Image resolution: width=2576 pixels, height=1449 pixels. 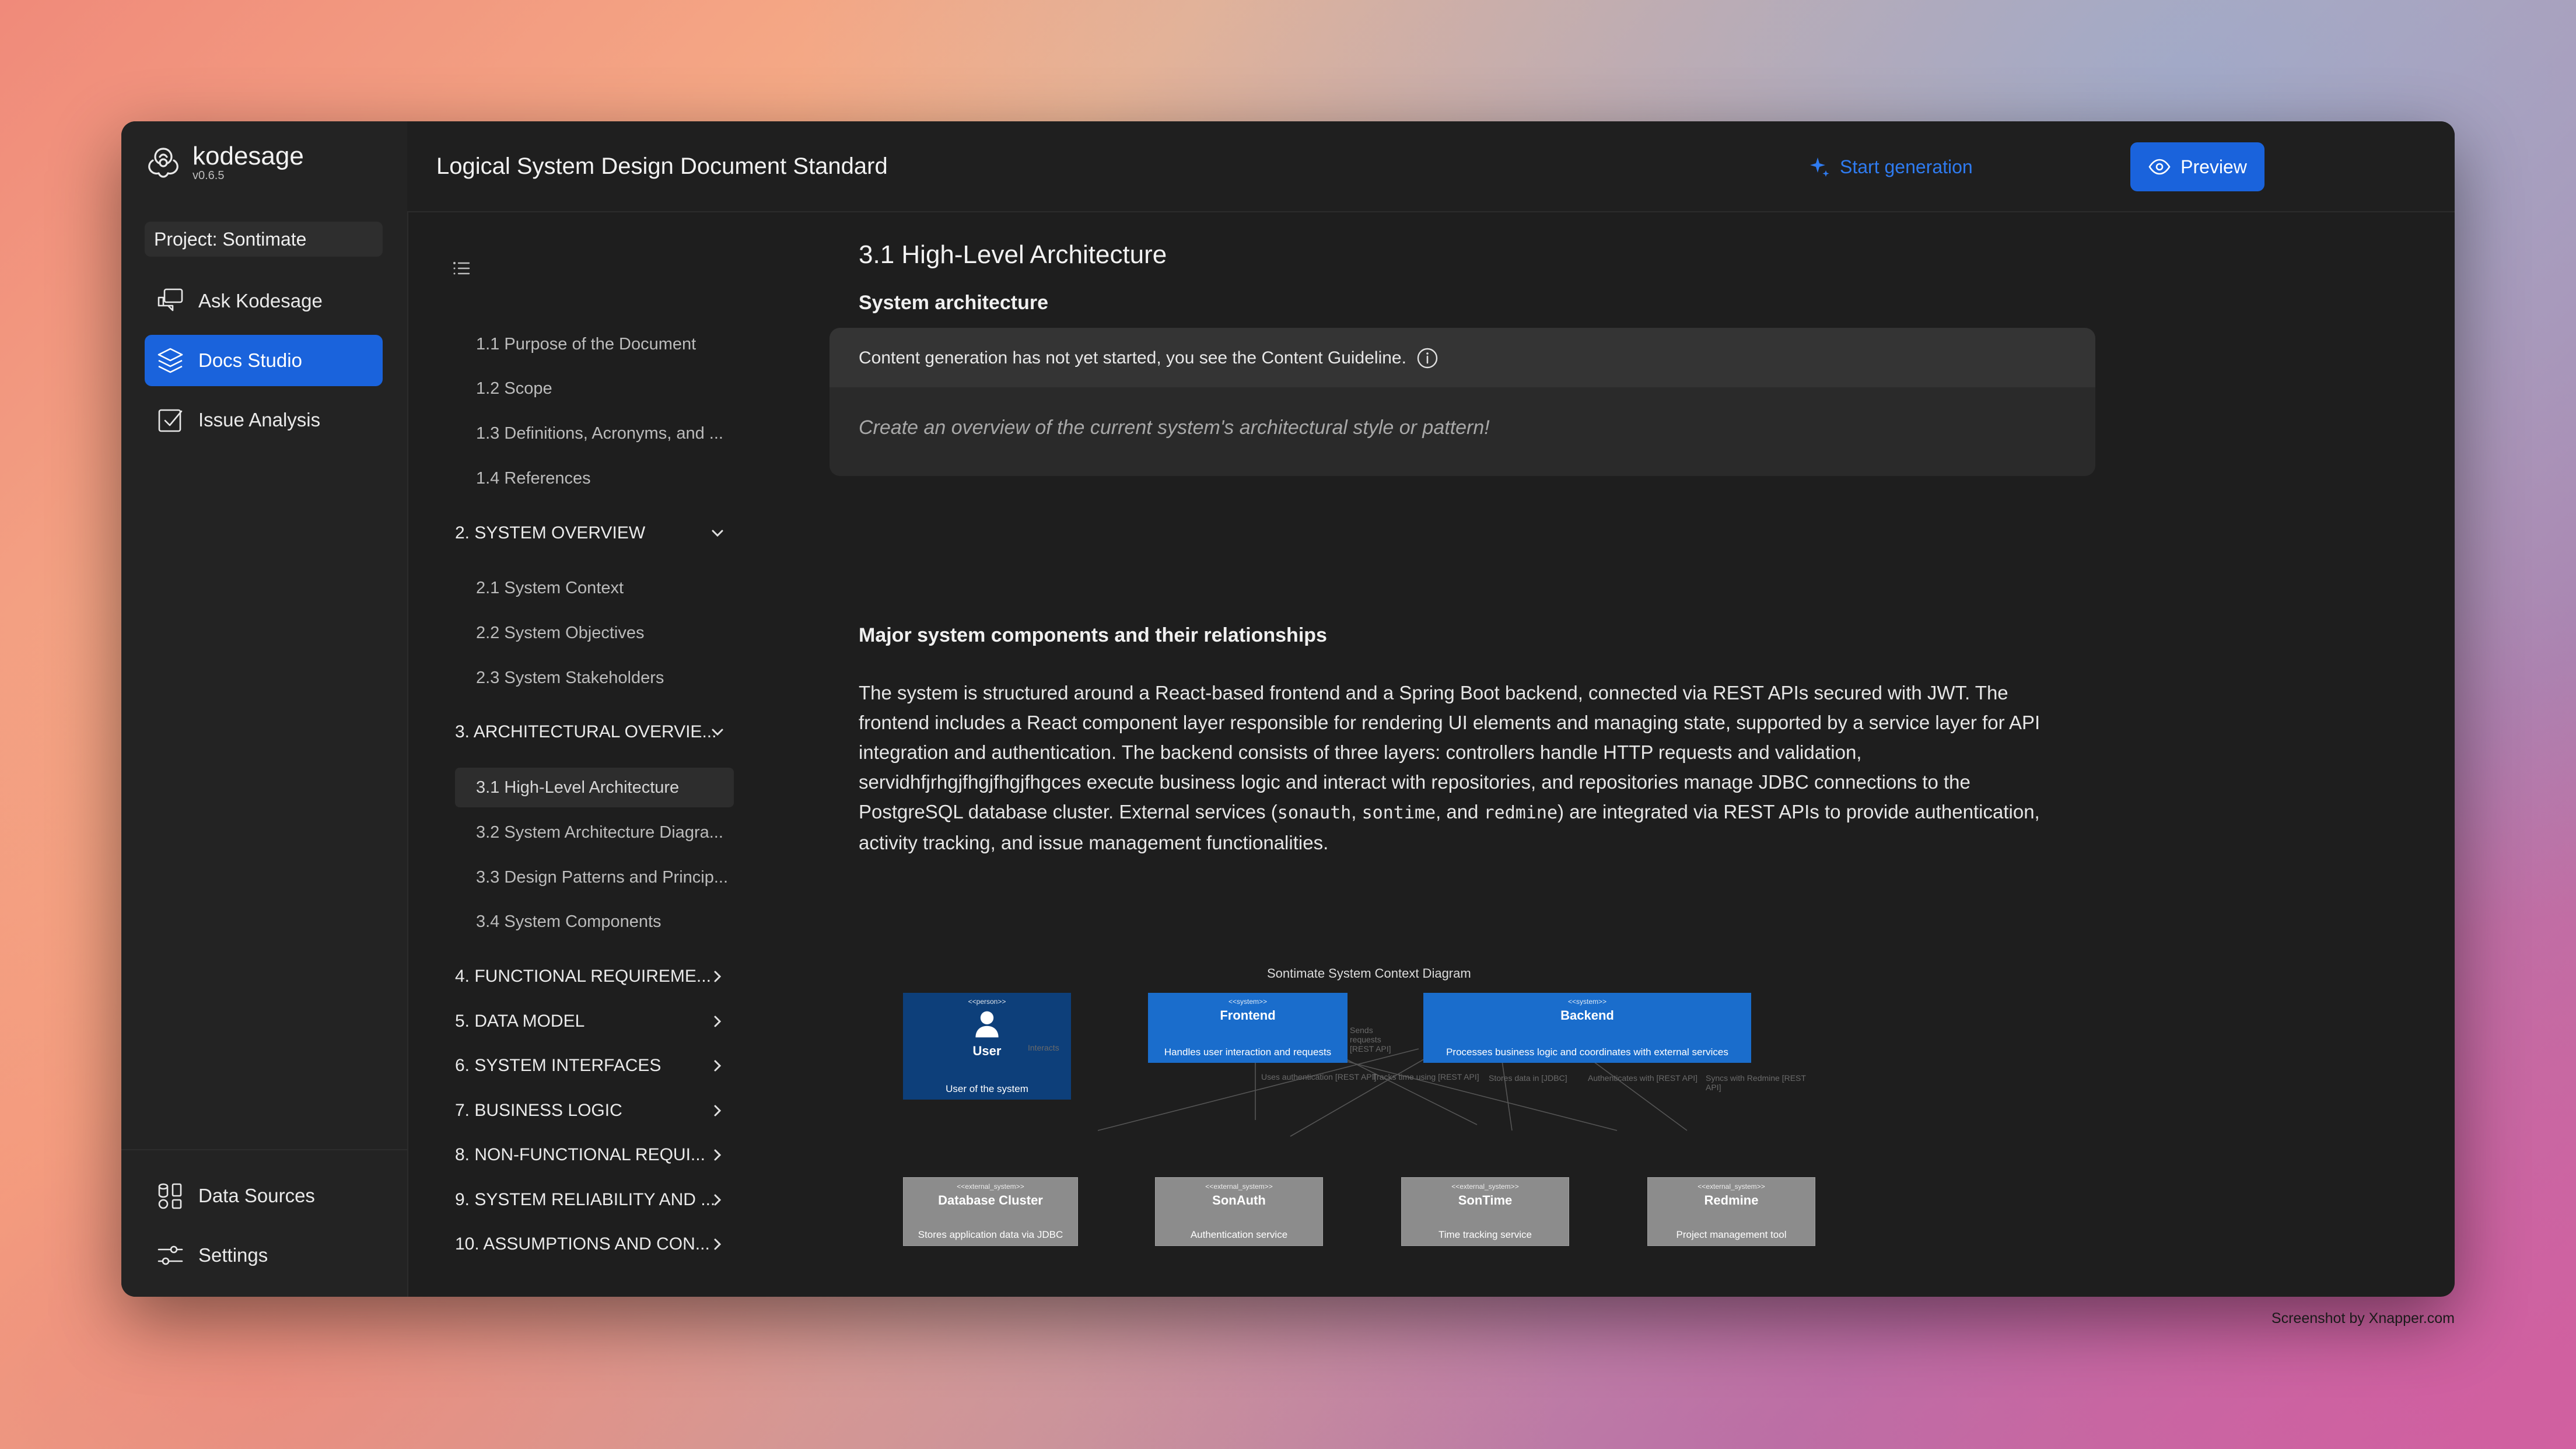 I want to click on edge-label: Uses authentication [REST API], so click(x=1319, y=1077).